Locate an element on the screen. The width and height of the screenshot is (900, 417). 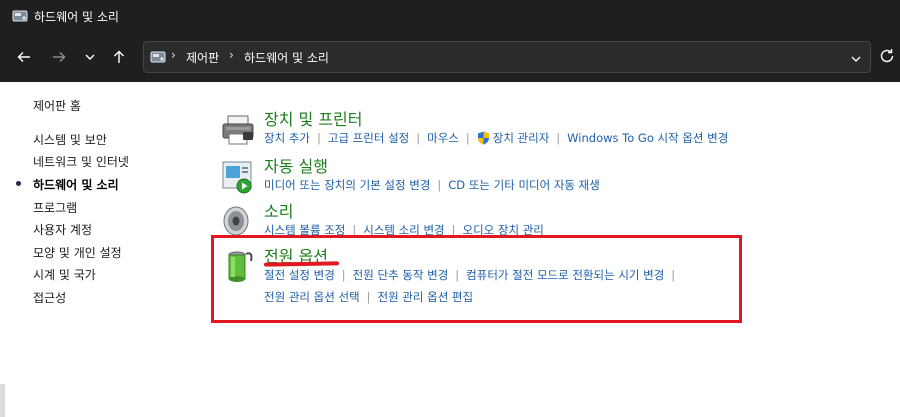
sidebar-item-home: 제어판 홈 is located at coordinates (57, 105).